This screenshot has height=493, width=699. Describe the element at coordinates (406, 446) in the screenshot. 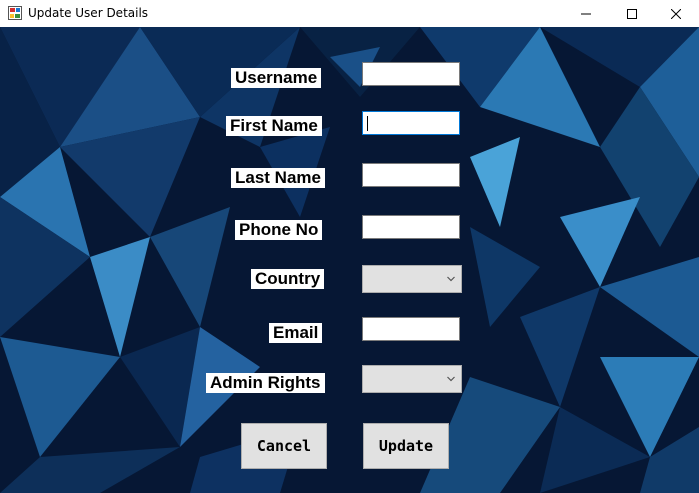

I see `update-button: Update` at that location.